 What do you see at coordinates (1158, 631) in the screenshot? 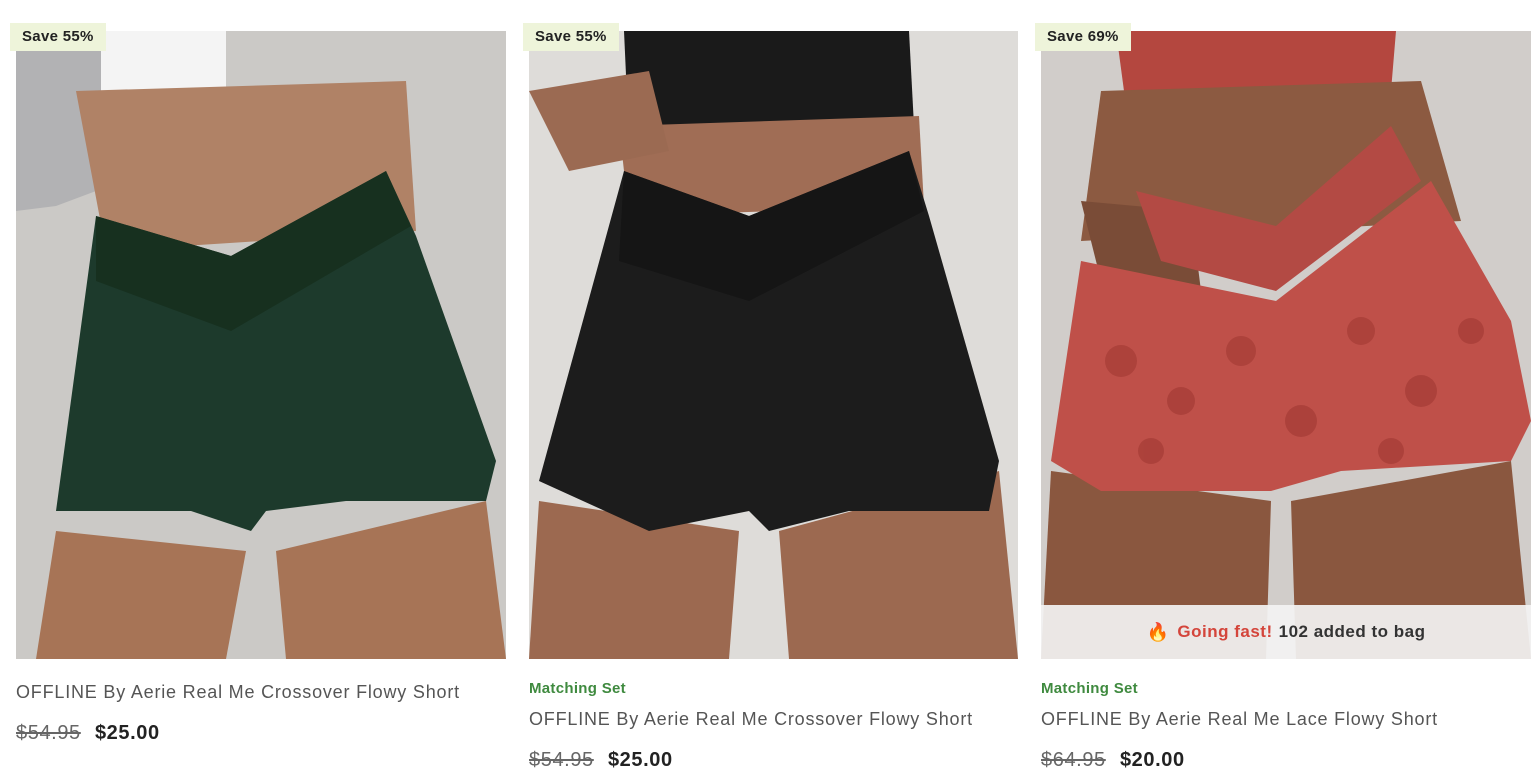
I see `fire-icon: 🔥` at bounding box center [1158, 631].